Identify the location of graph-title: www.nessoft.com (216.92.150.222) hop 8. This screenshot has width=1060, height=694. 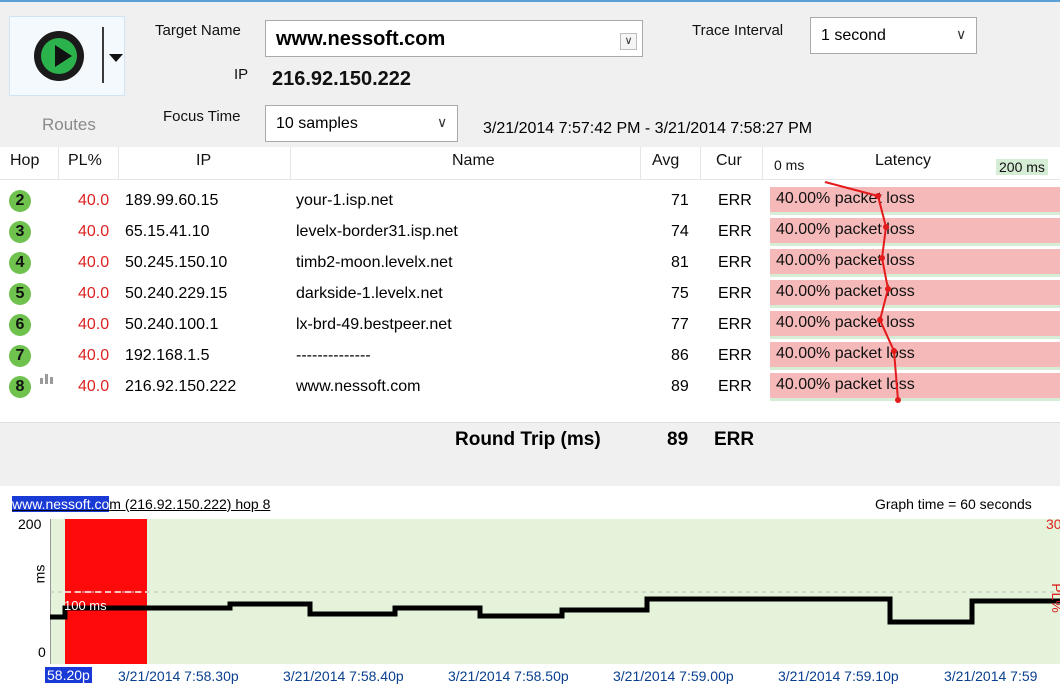
(141, 504).